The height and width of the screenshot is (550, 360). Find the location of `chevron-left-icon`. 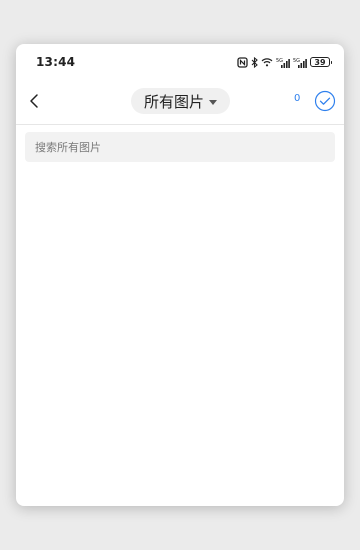

chevron-left-icon is located at coordinates (34, 101).